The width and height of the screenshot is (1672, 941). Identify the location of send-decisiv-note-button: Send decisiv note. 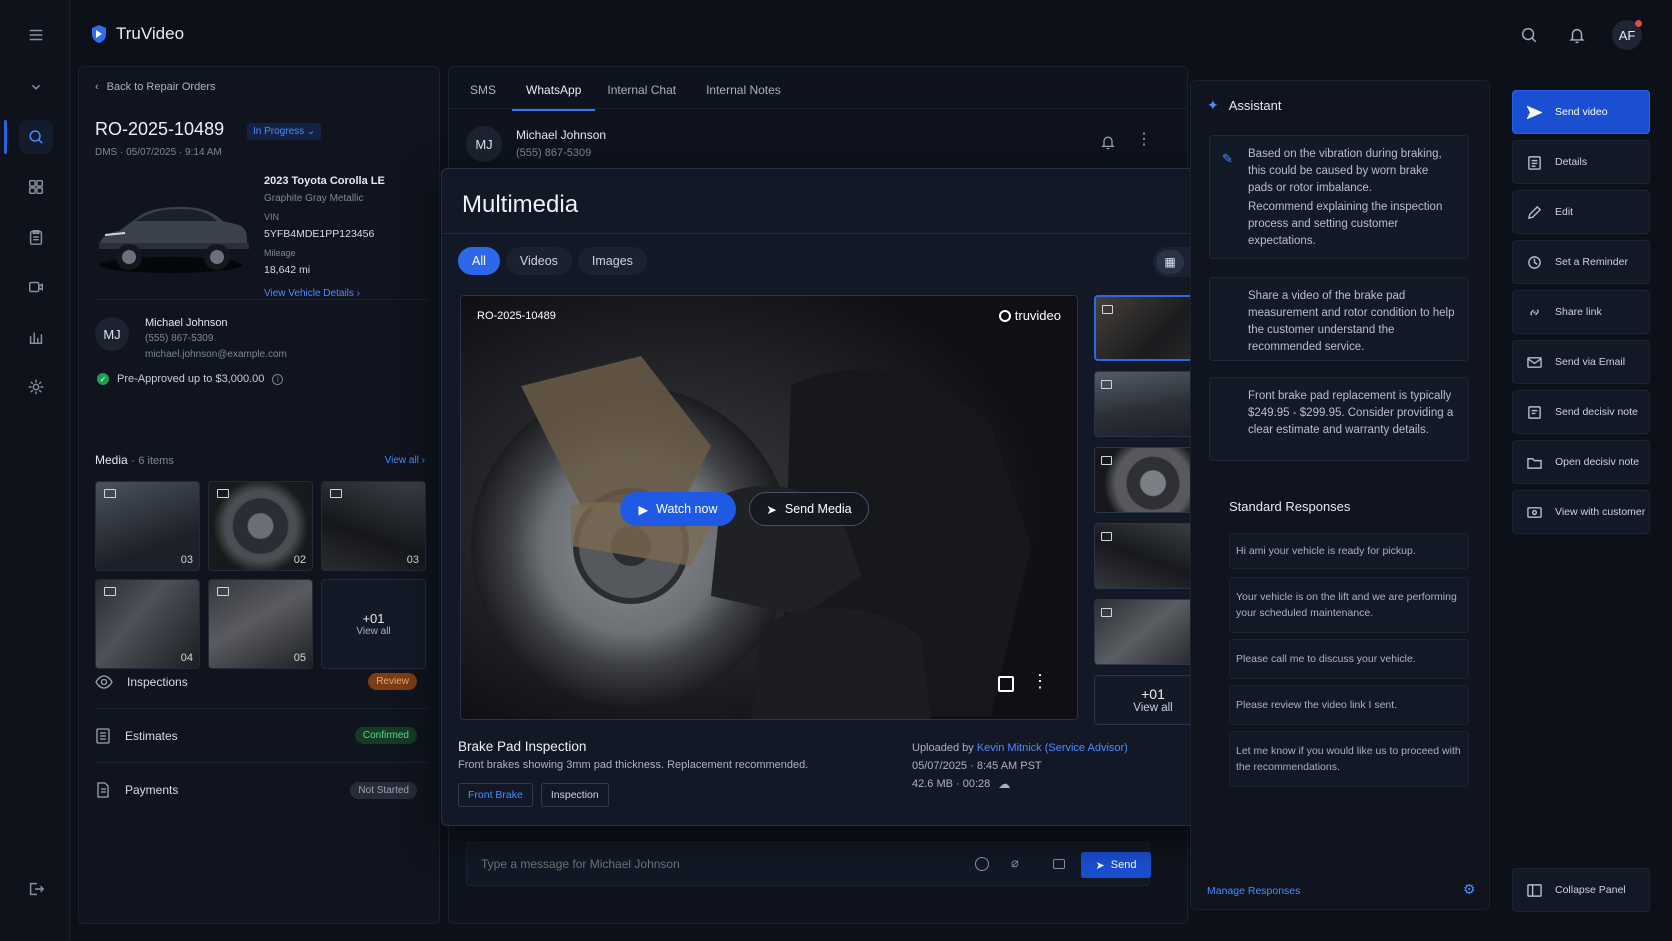
(1581, 412).